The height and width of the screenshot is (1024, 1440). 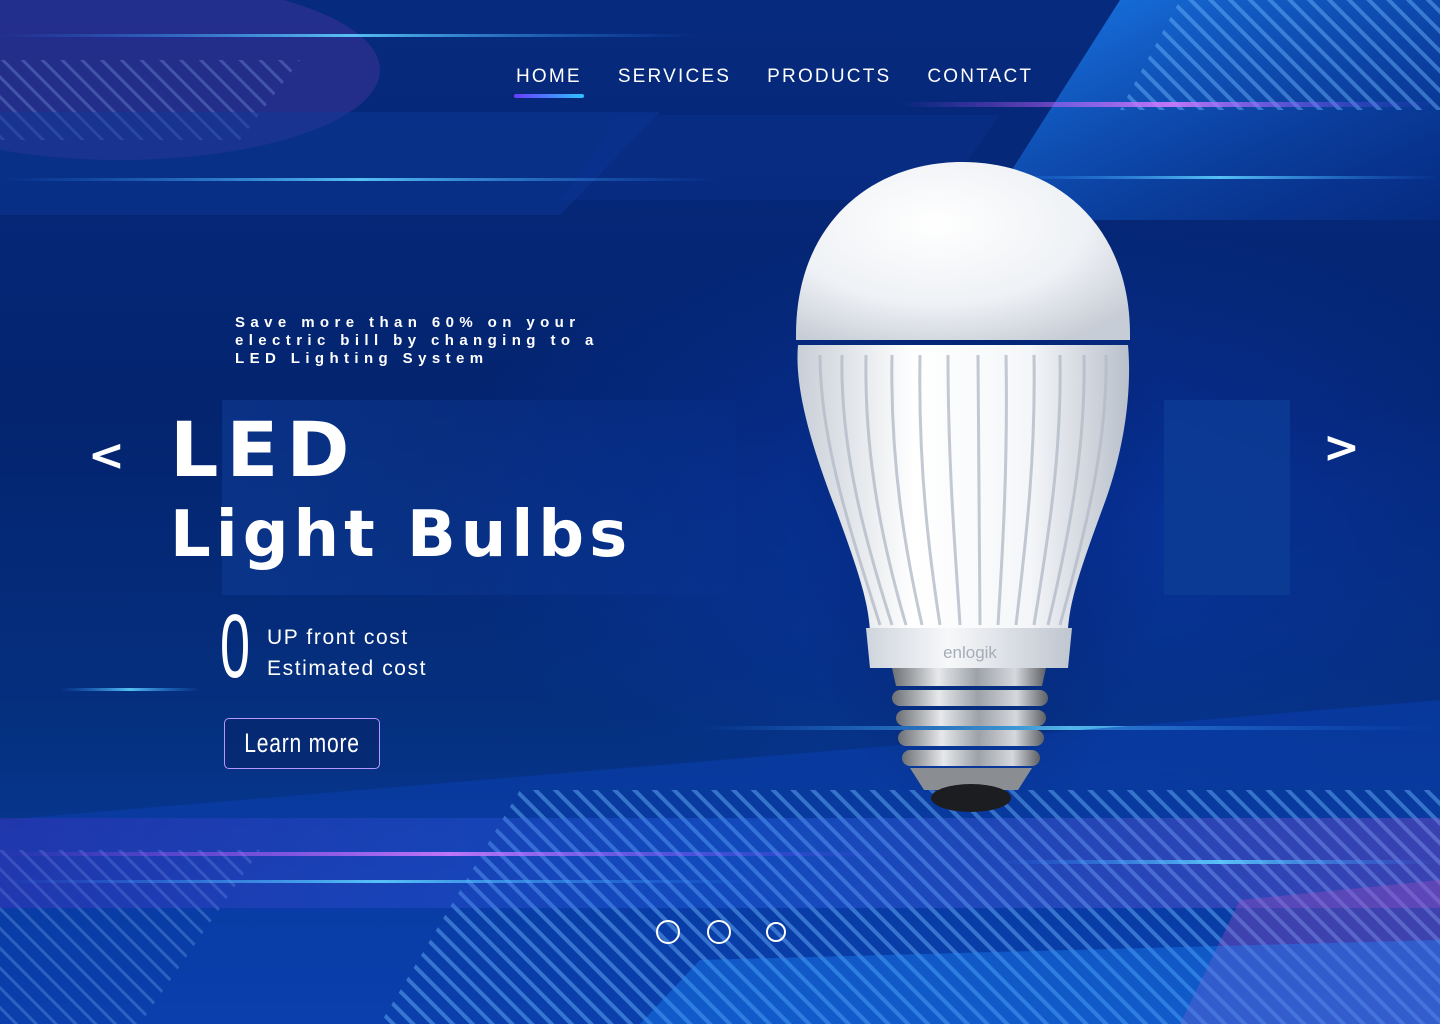 What do you see at coordinates (674, 79) in the screenshot?
I see `nav-item-services: SERVICES` at bounding box center [674, 79].